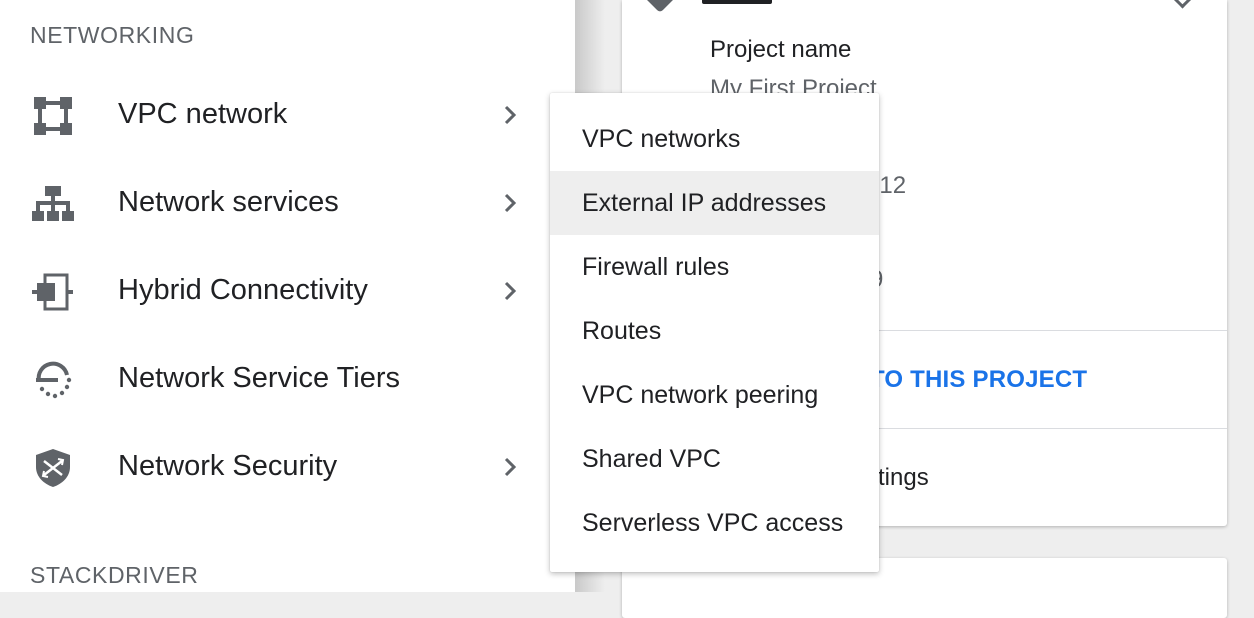 This screenshot has height=618, width=1254. I want to click on nav-item-vpc-network: VPC network, so click(287, 115).